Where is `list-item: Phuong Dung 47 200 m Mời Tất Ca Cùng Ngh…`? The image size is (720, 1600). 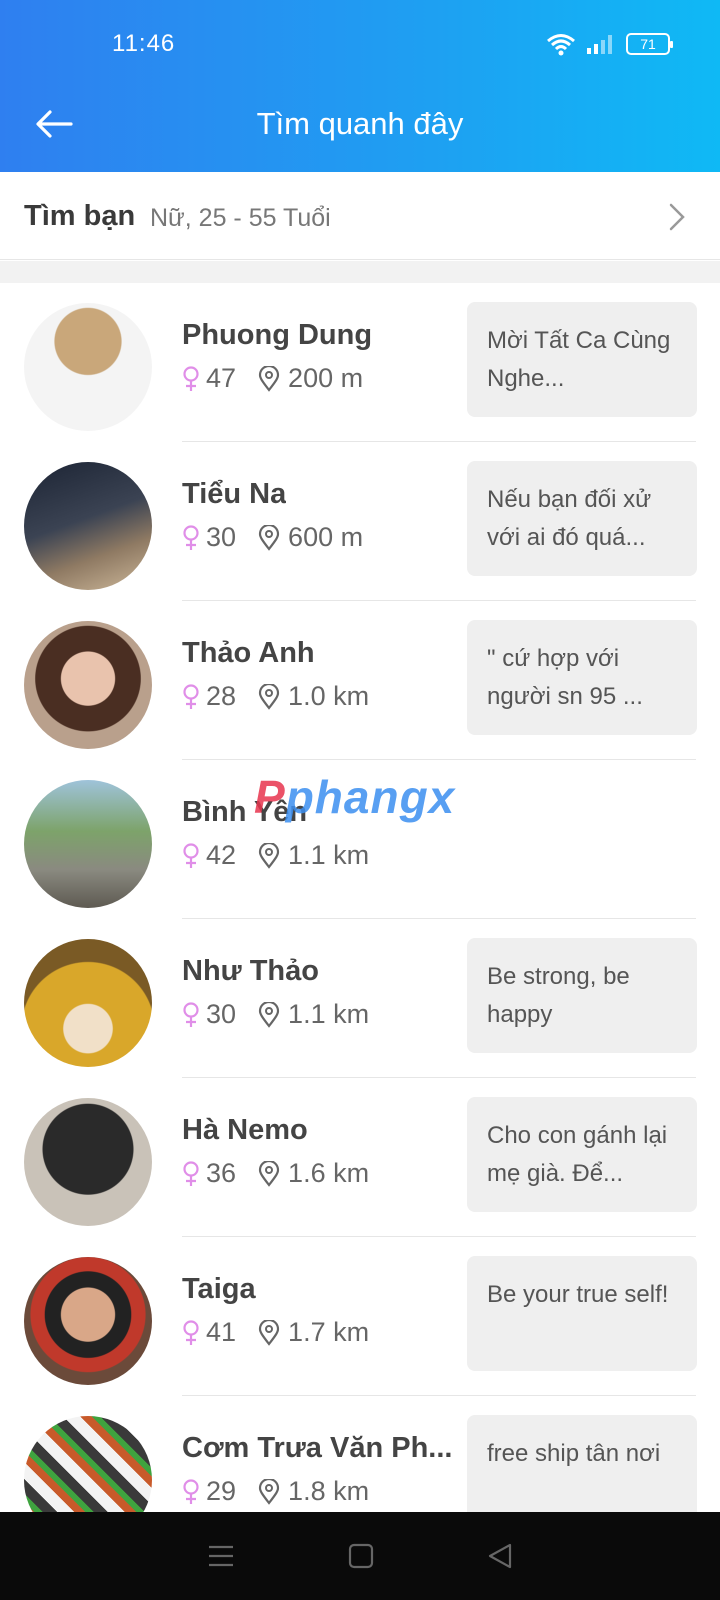
list-item: Phuong Dung 47 200 m Mời Tất Ca Cùng Ngh… is located at coordinates (360, 362).